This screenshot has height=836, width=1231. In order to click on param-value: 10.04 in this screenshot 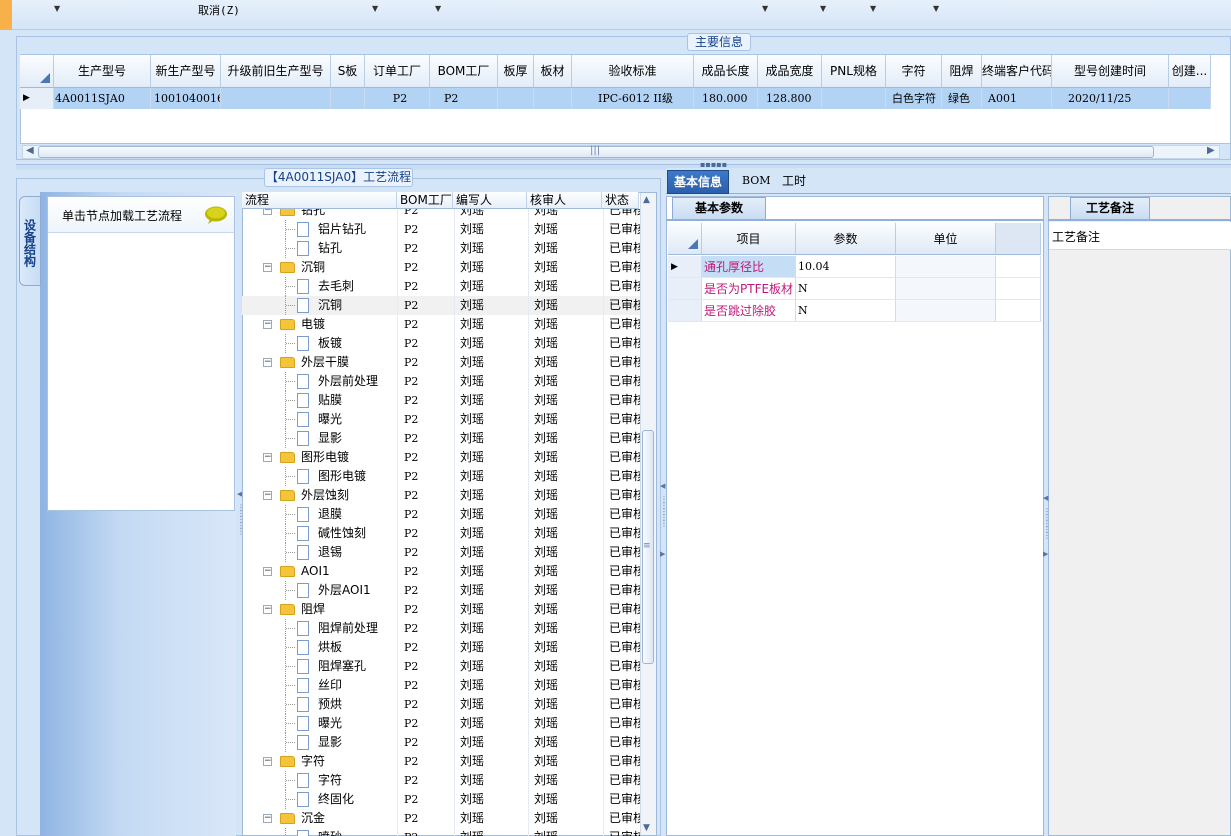, I will do `click(846, 267)`.